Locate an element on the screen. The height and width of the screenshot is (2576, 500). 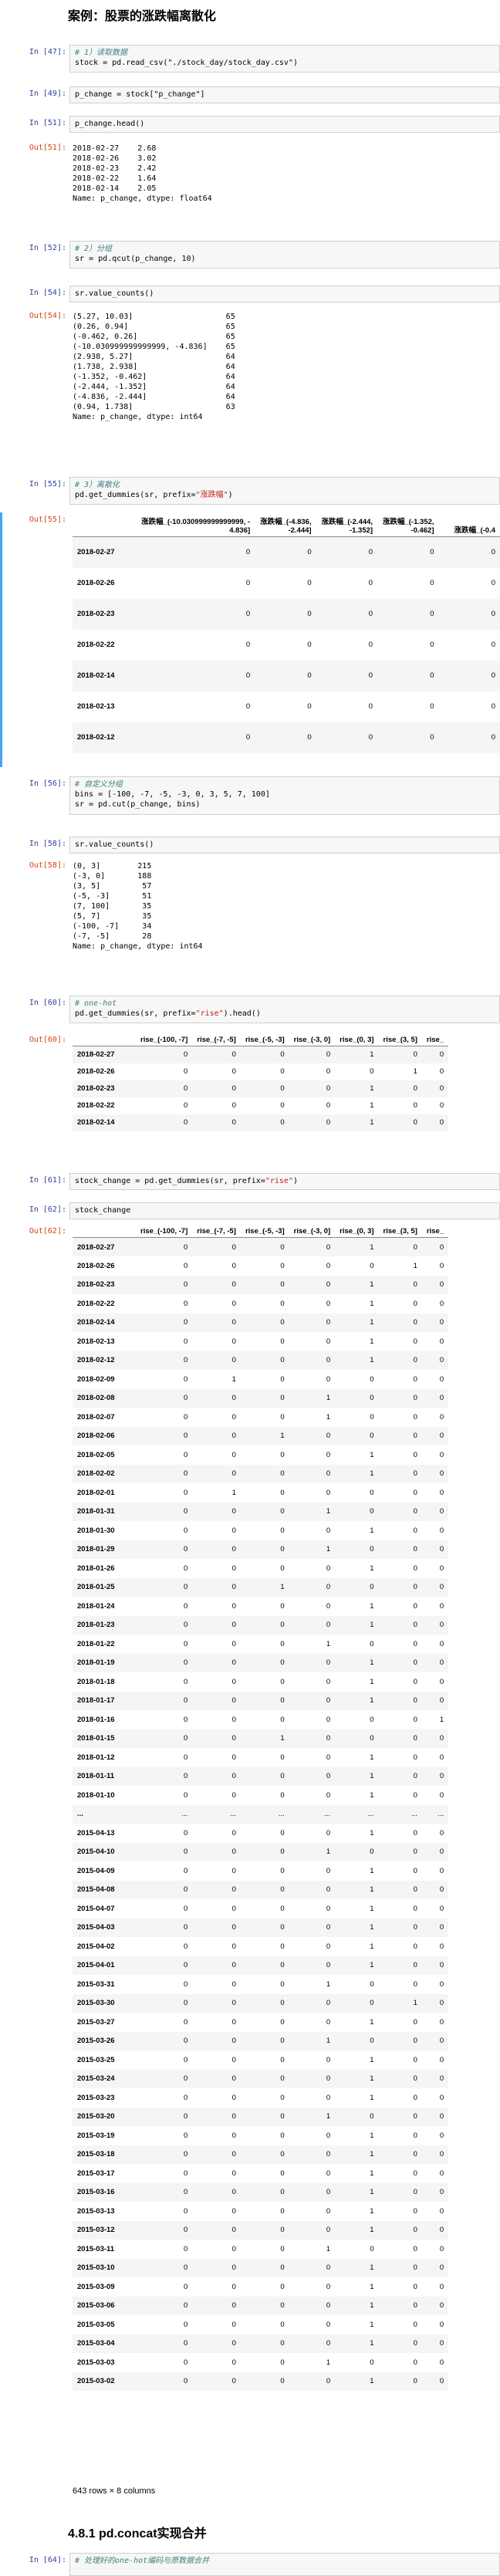
code-cell-62: In [62]: stock_change is located at coordinates (250, 1210).